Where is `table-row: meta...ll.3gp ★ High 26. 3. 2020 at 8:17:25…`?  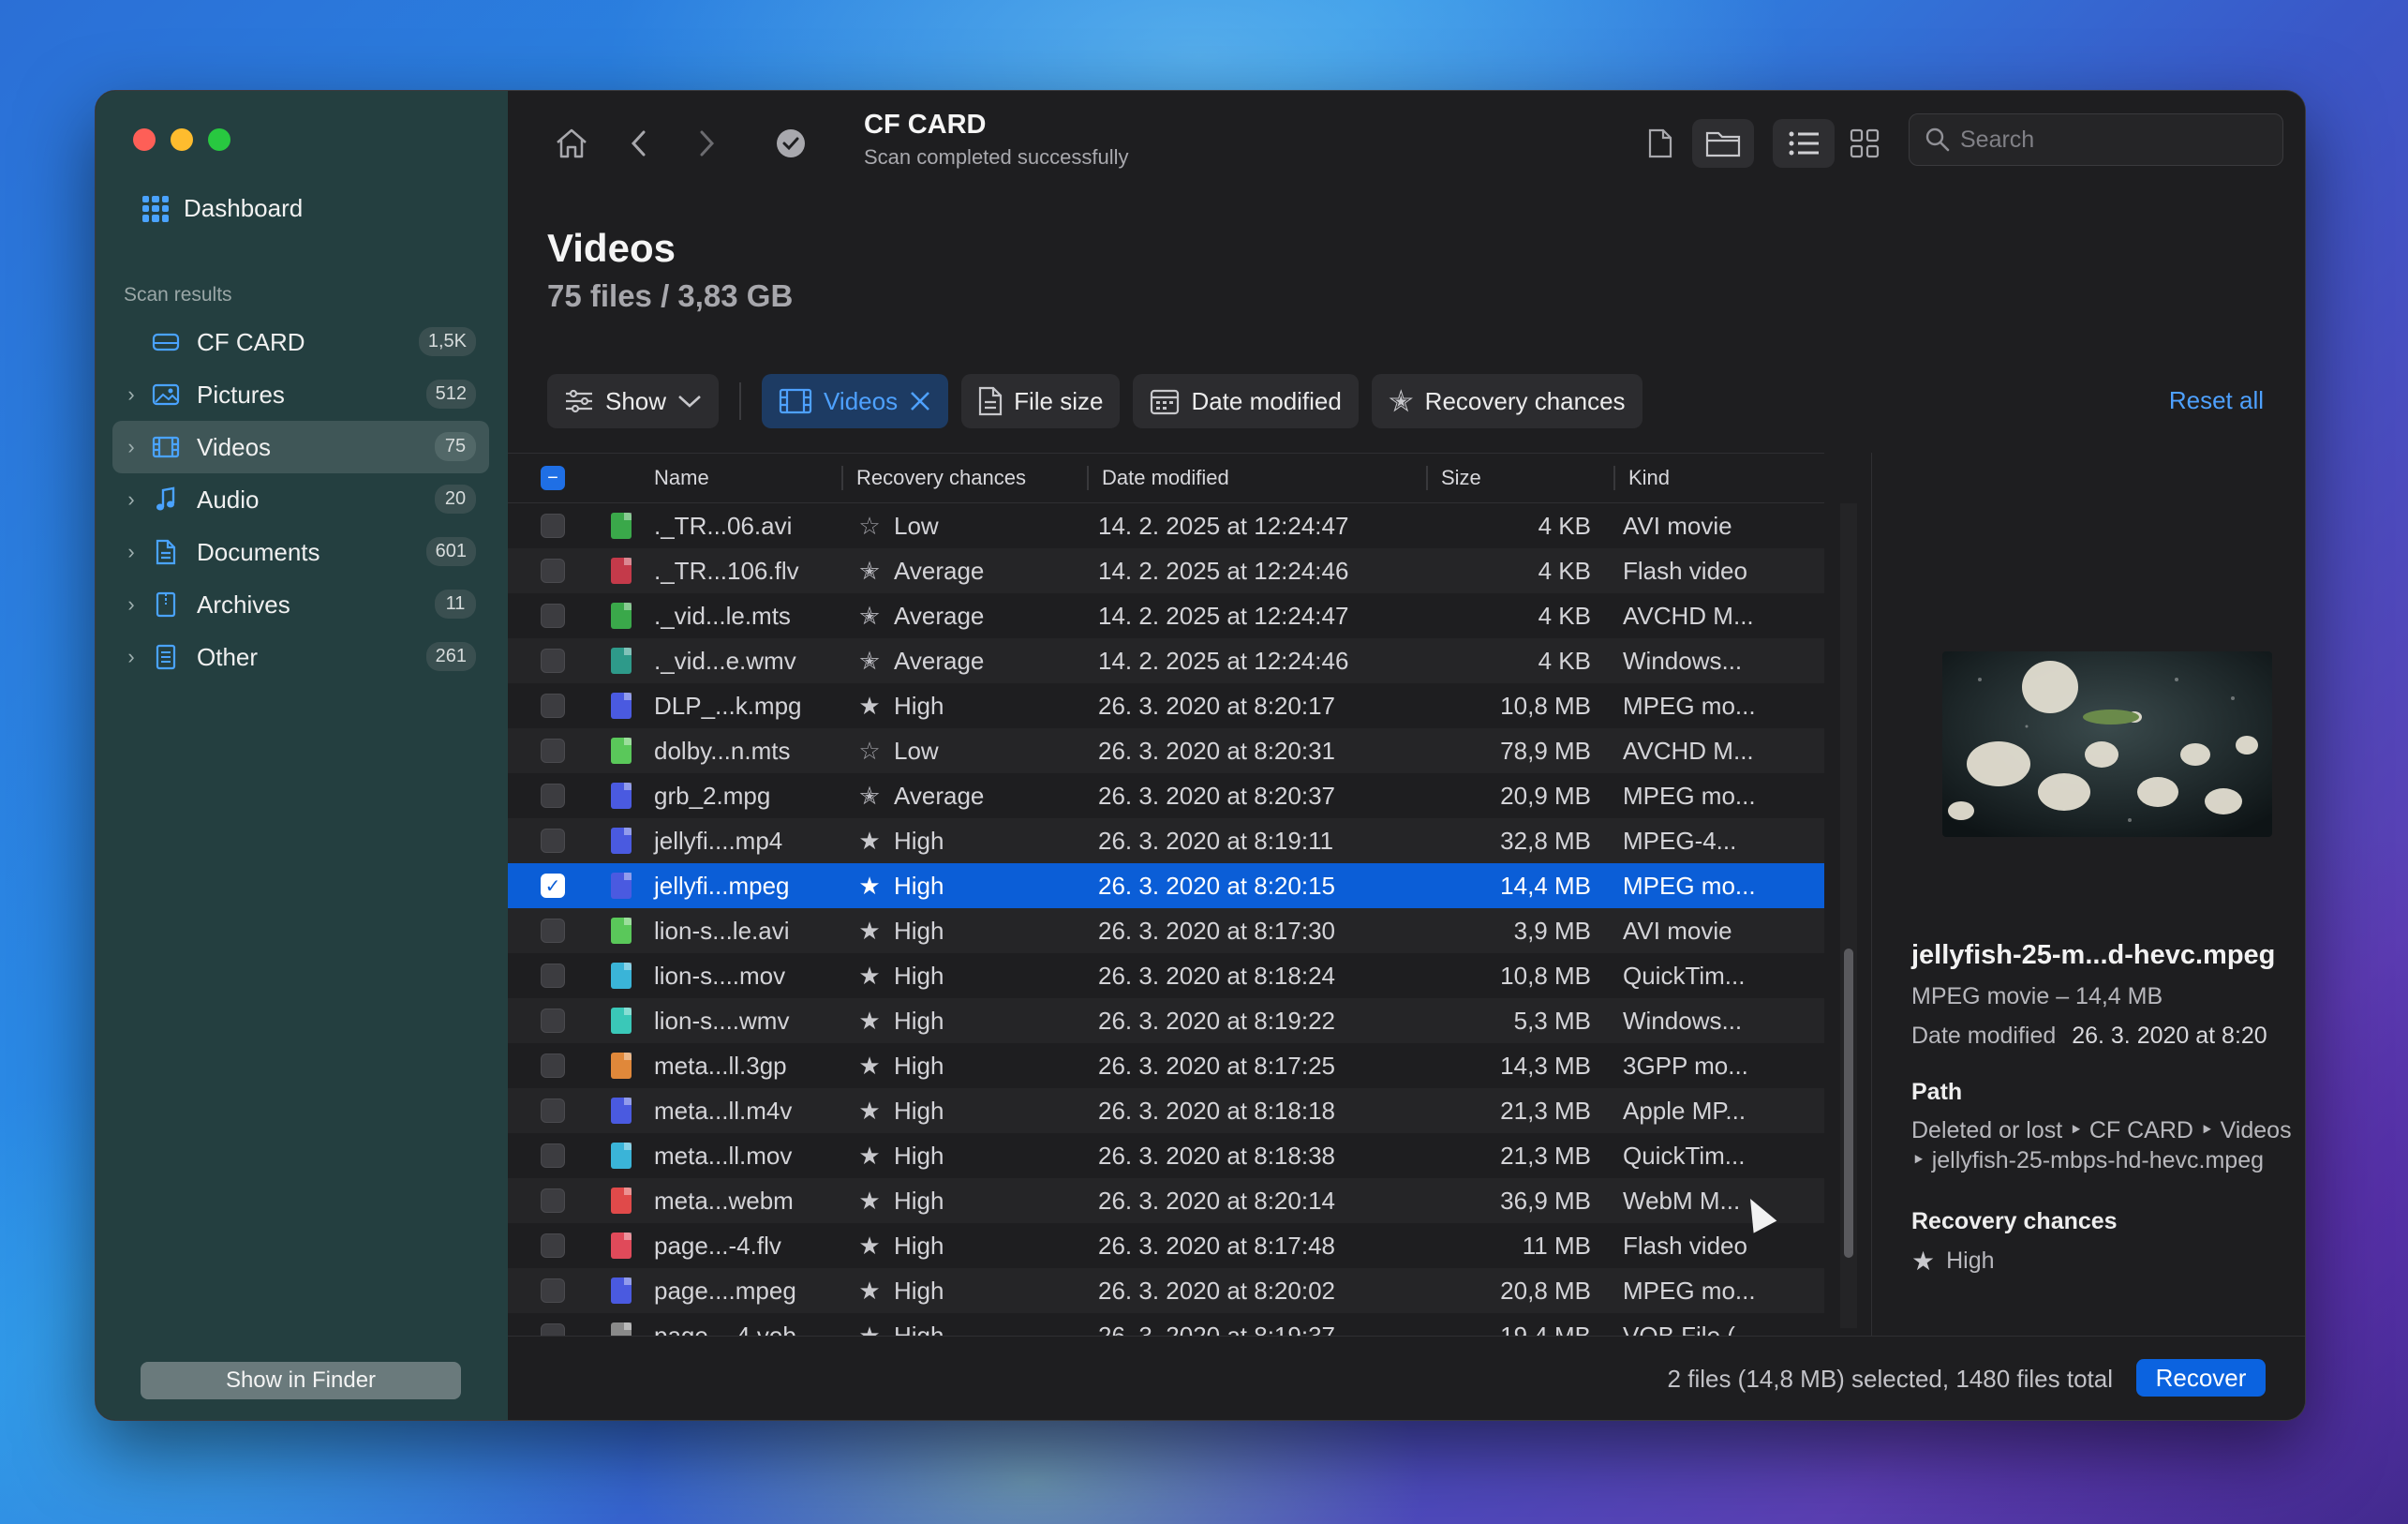
table-row: meta...ll.3gp ★ High 26. 3. 2020 at 8:17:25… is located at coordinates (1166, 1066).